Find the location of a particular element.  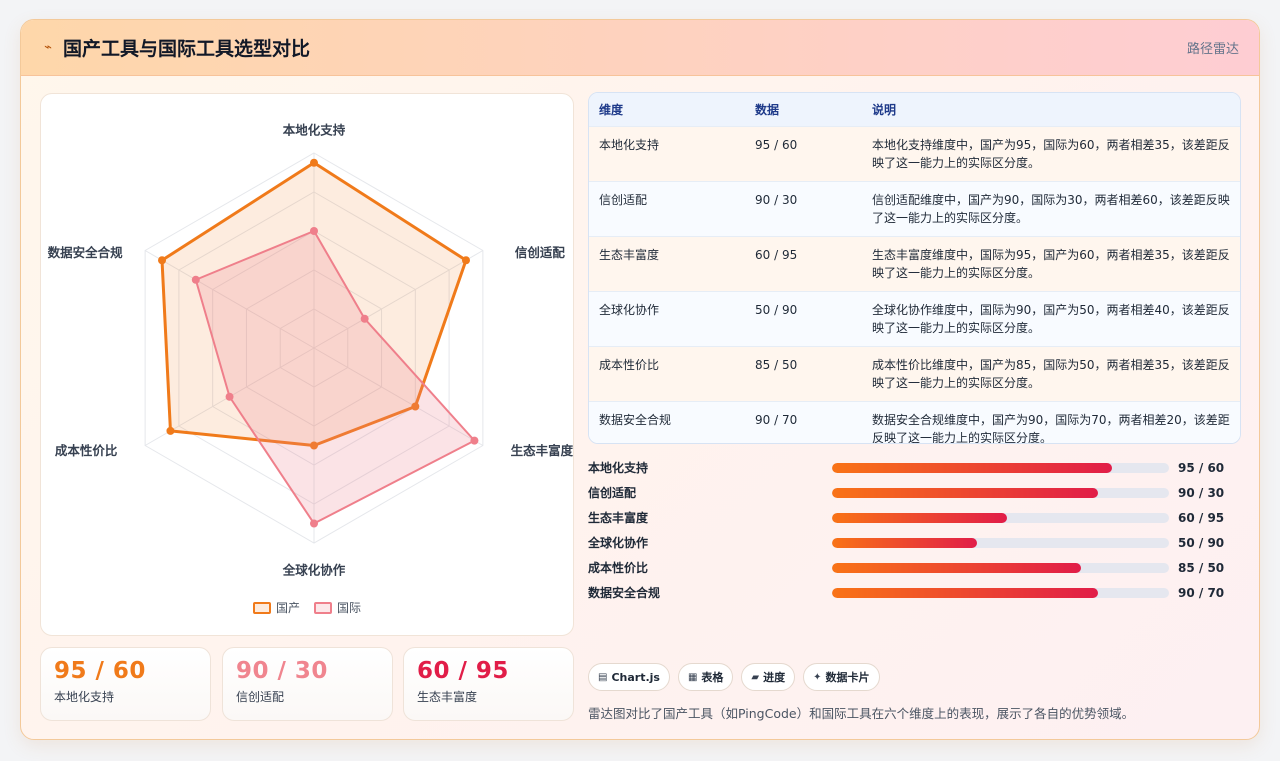

cell-dimension: 成本性价比 is located at coordinates (667, 373).